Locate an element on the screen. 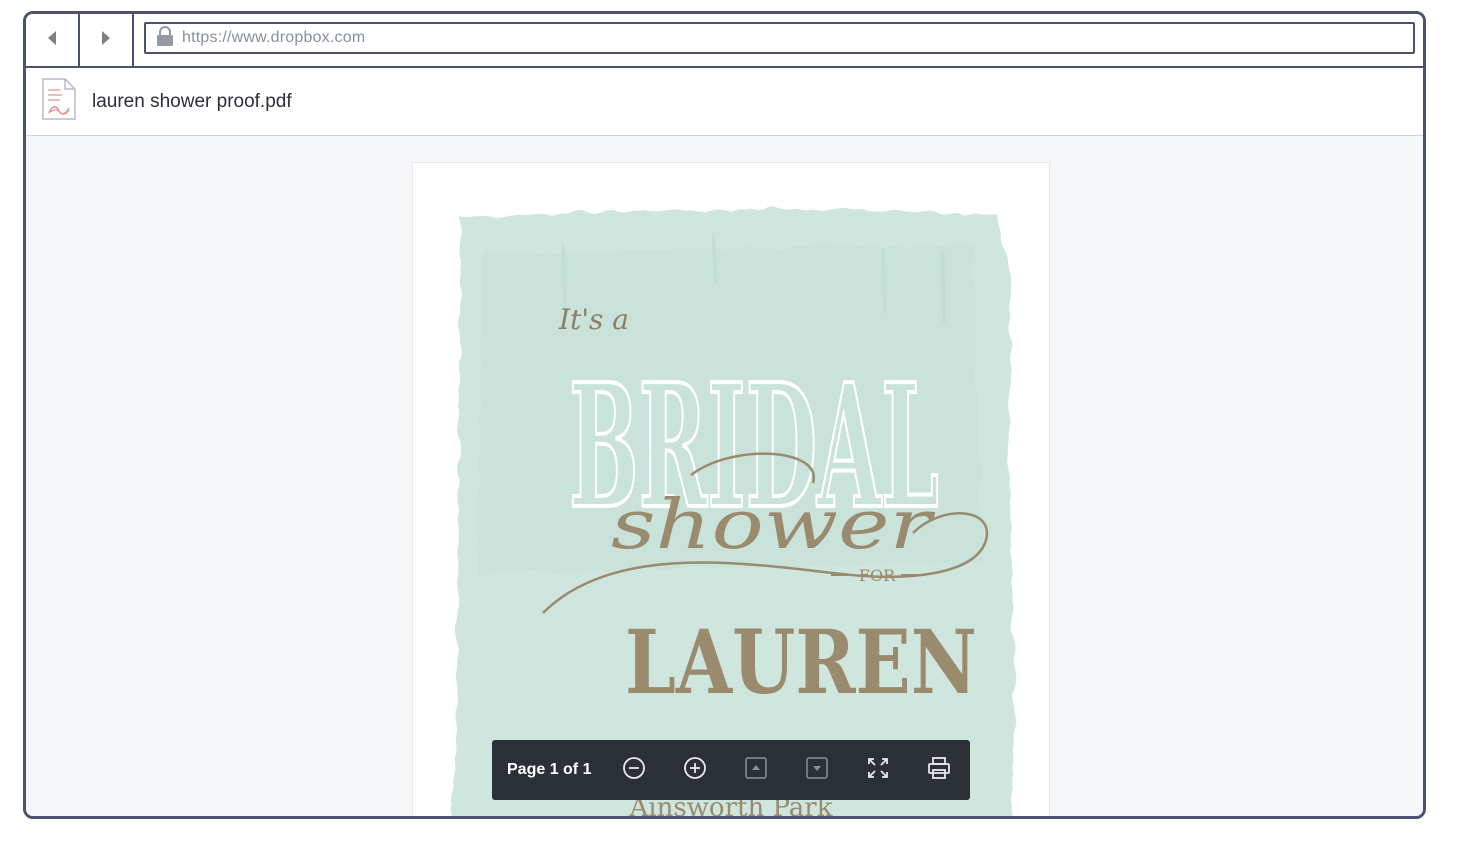 The height and width of the screenshot is (847, 1460). print-button is located at coordinates (938, 770).